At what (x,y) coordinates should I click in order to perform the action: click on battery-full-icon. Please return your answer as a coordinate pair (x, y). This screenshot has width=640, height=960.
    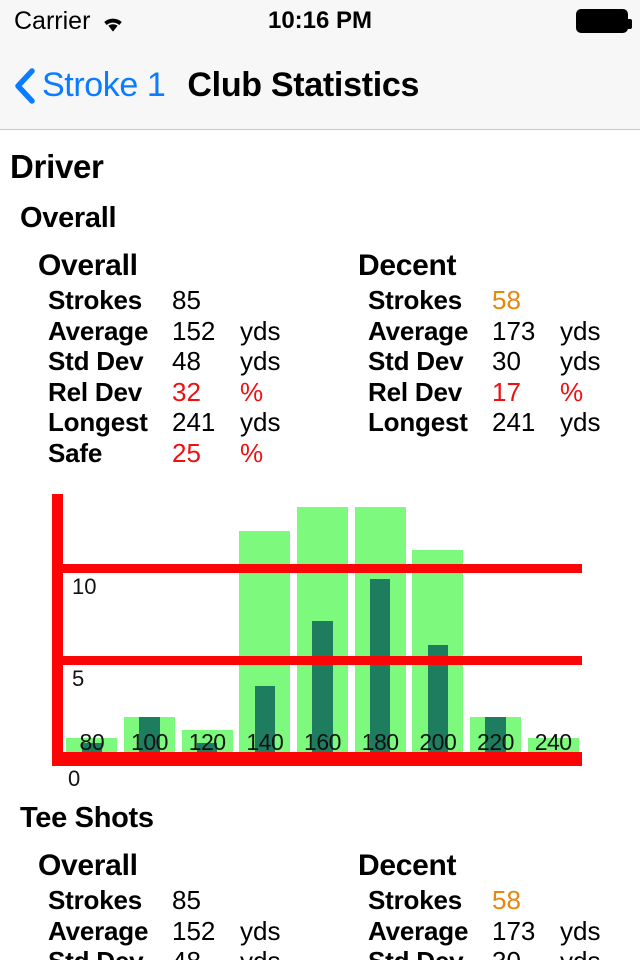
    Looking at the image, I should click on (604, 21).